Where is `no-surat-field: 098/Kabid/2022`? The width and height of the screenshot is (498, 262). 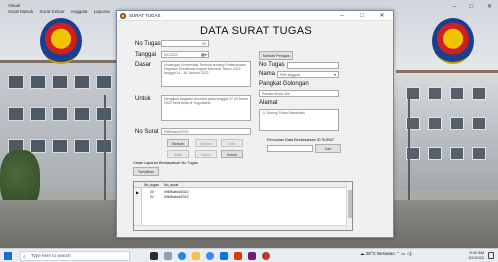 no-surat-field: 098/Kabid/2022 is located at coordinates (206, 131).